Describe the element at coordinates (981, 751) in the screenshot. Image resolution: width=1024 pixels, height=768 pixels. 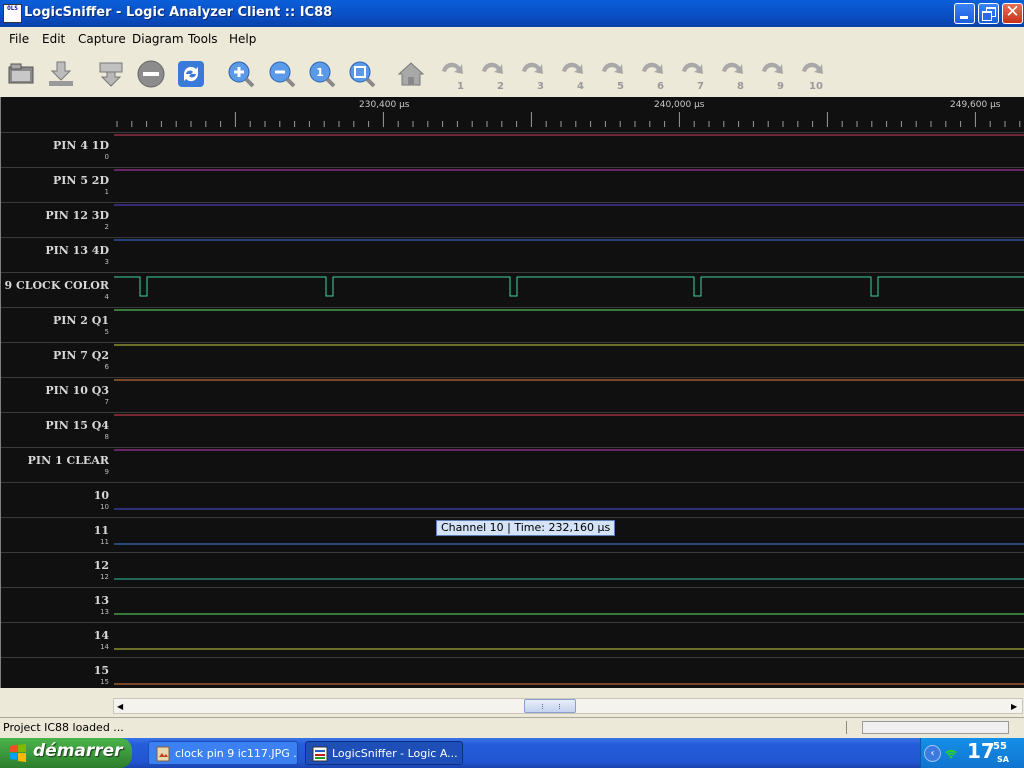
I see `clock-hour: 17` at that location.